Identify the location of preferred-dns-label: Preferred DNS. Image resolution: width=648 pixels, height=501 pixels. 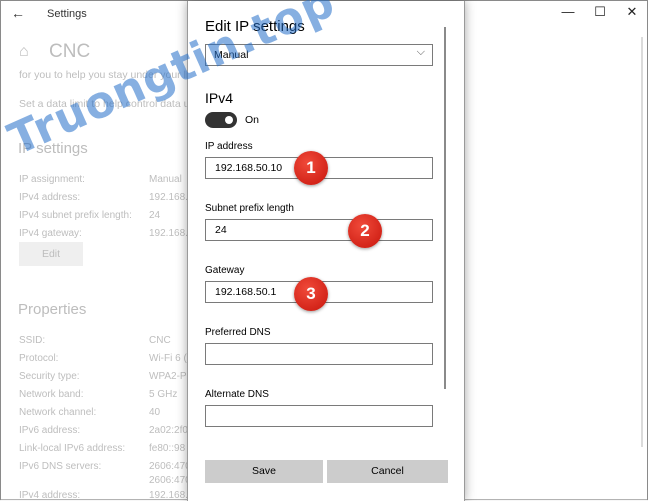
(238, 332).